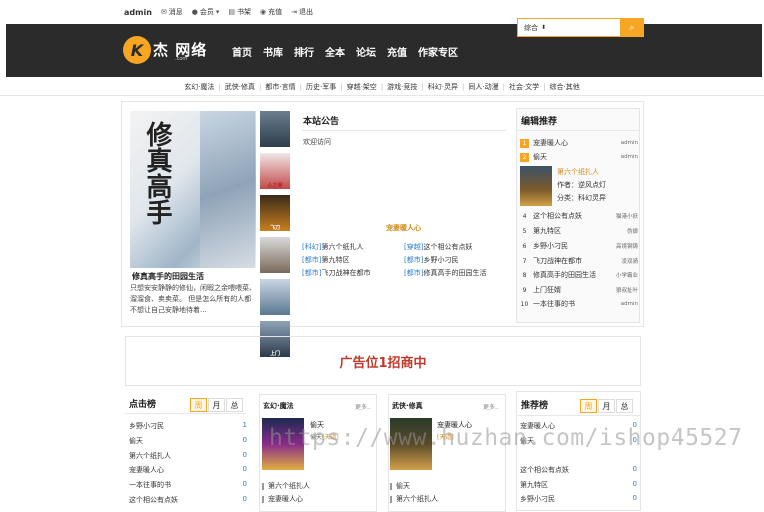 This screenshot has width=764, height=512. Describe the element at coordinates (317, 142) in the screenshot. I see `notice-text: 欢迎访问` at that location.